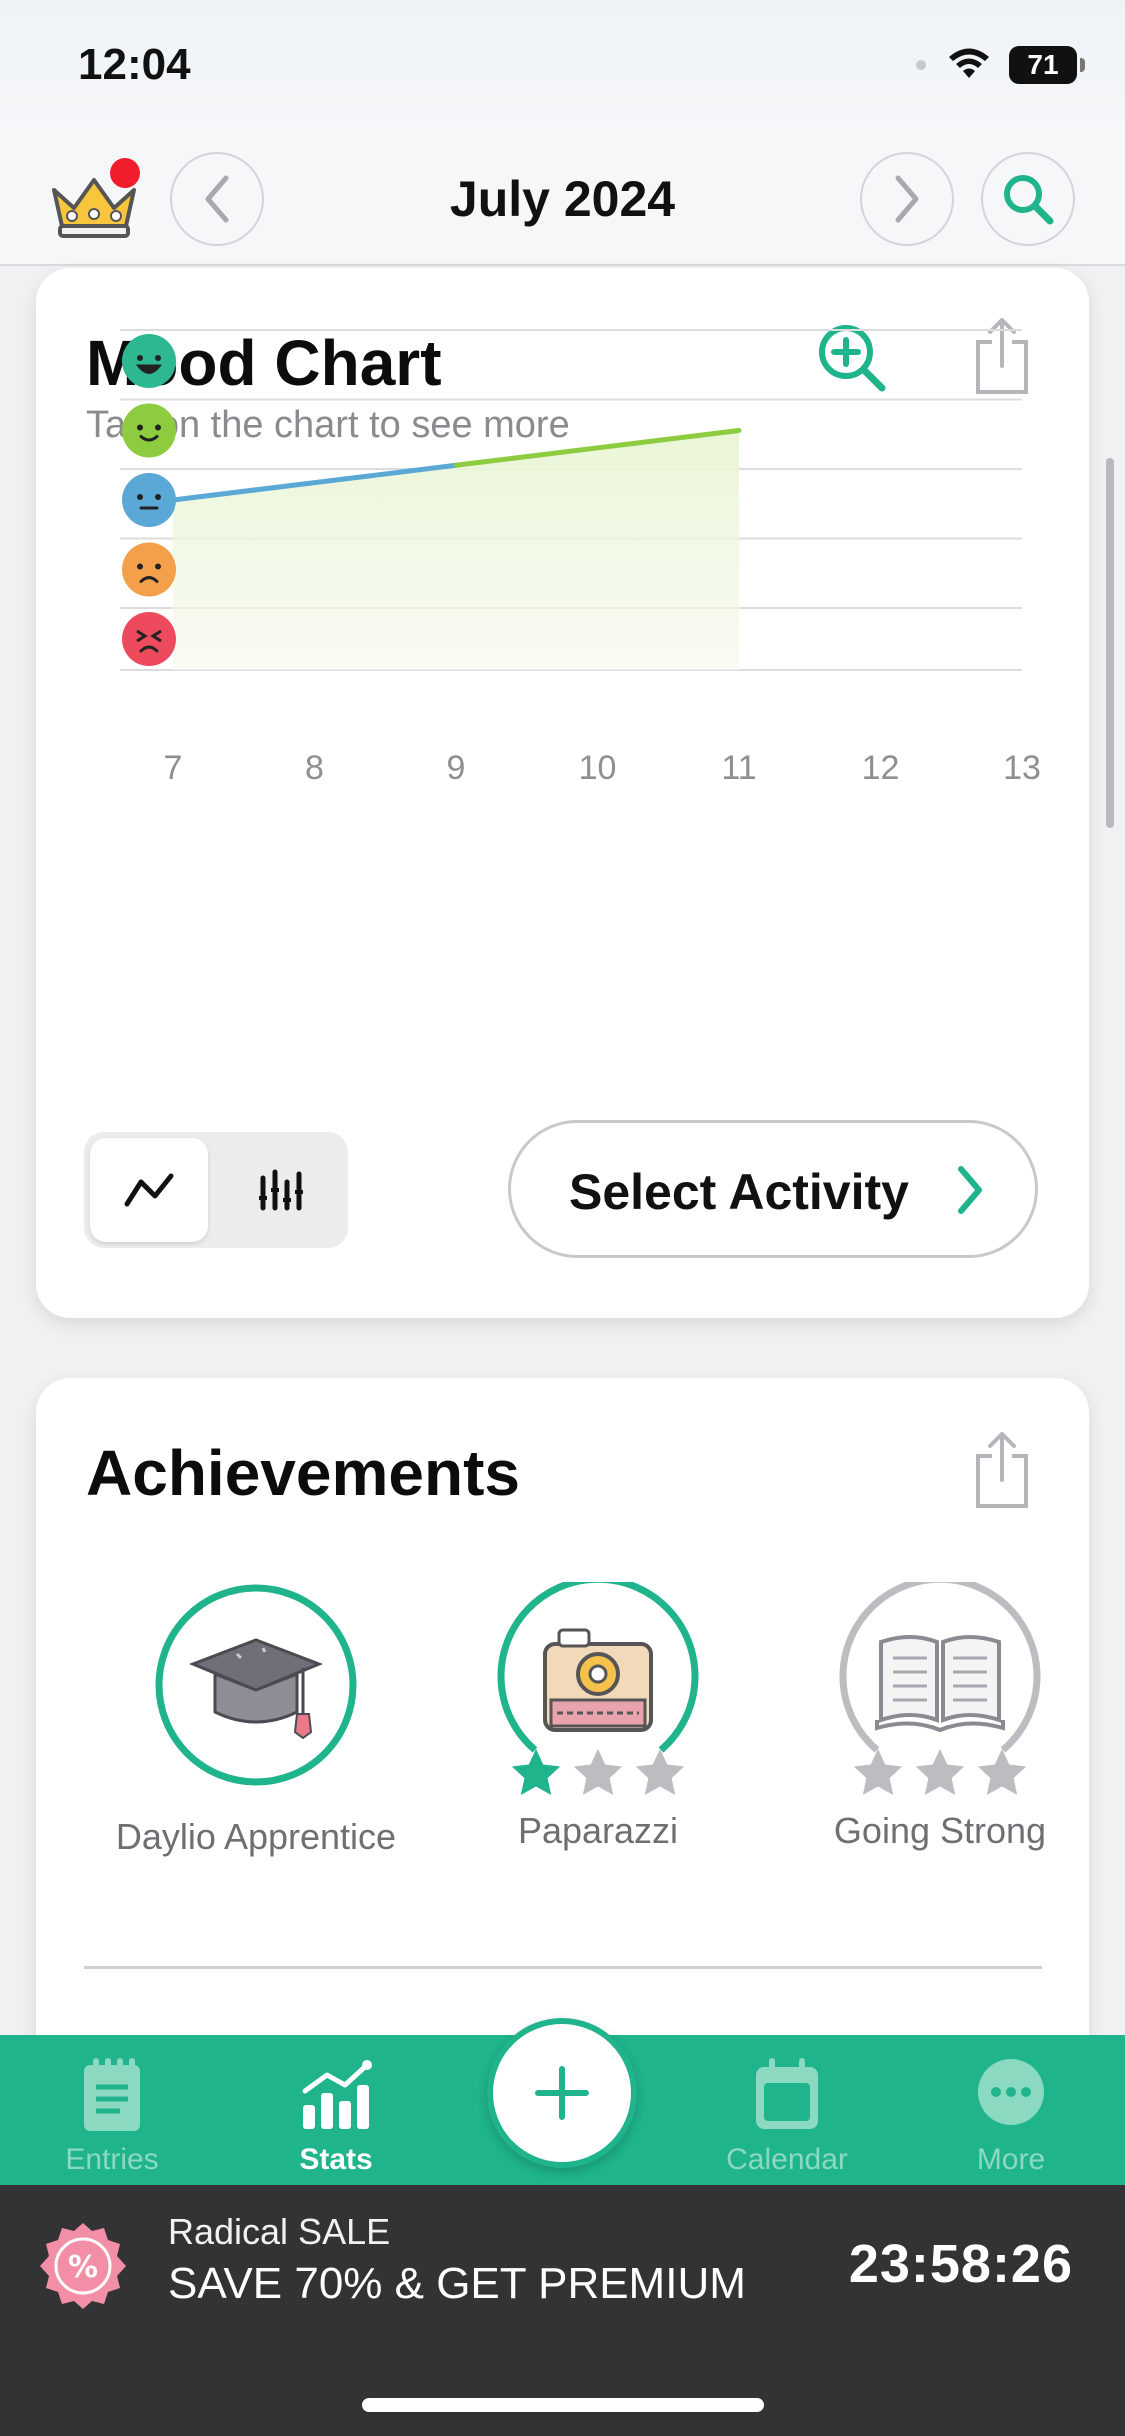 Image resolution: width=1125 pixels, height=2436 pixels. Describe the element at coordinates (314, 768) in the screenshot. I see `x-tick-label: 8` at that location.